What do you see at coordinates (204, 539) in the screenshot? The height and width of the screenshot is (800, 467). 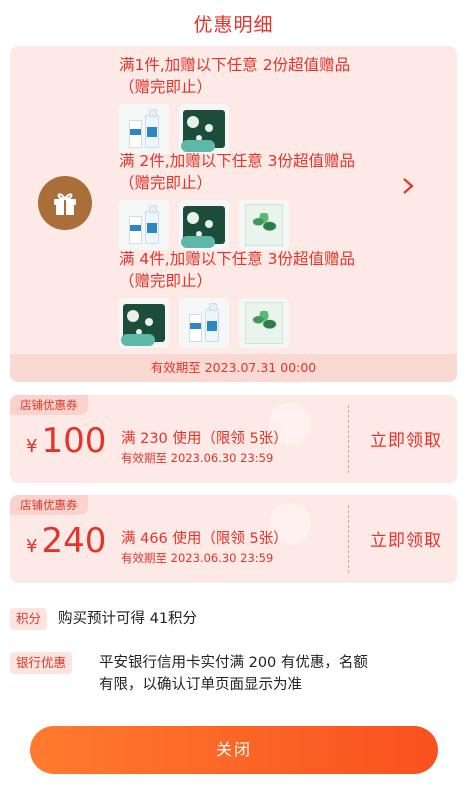 I see `coupon-condition: 满 466 使用（限领 5张）` at bounding box center [204, 539].